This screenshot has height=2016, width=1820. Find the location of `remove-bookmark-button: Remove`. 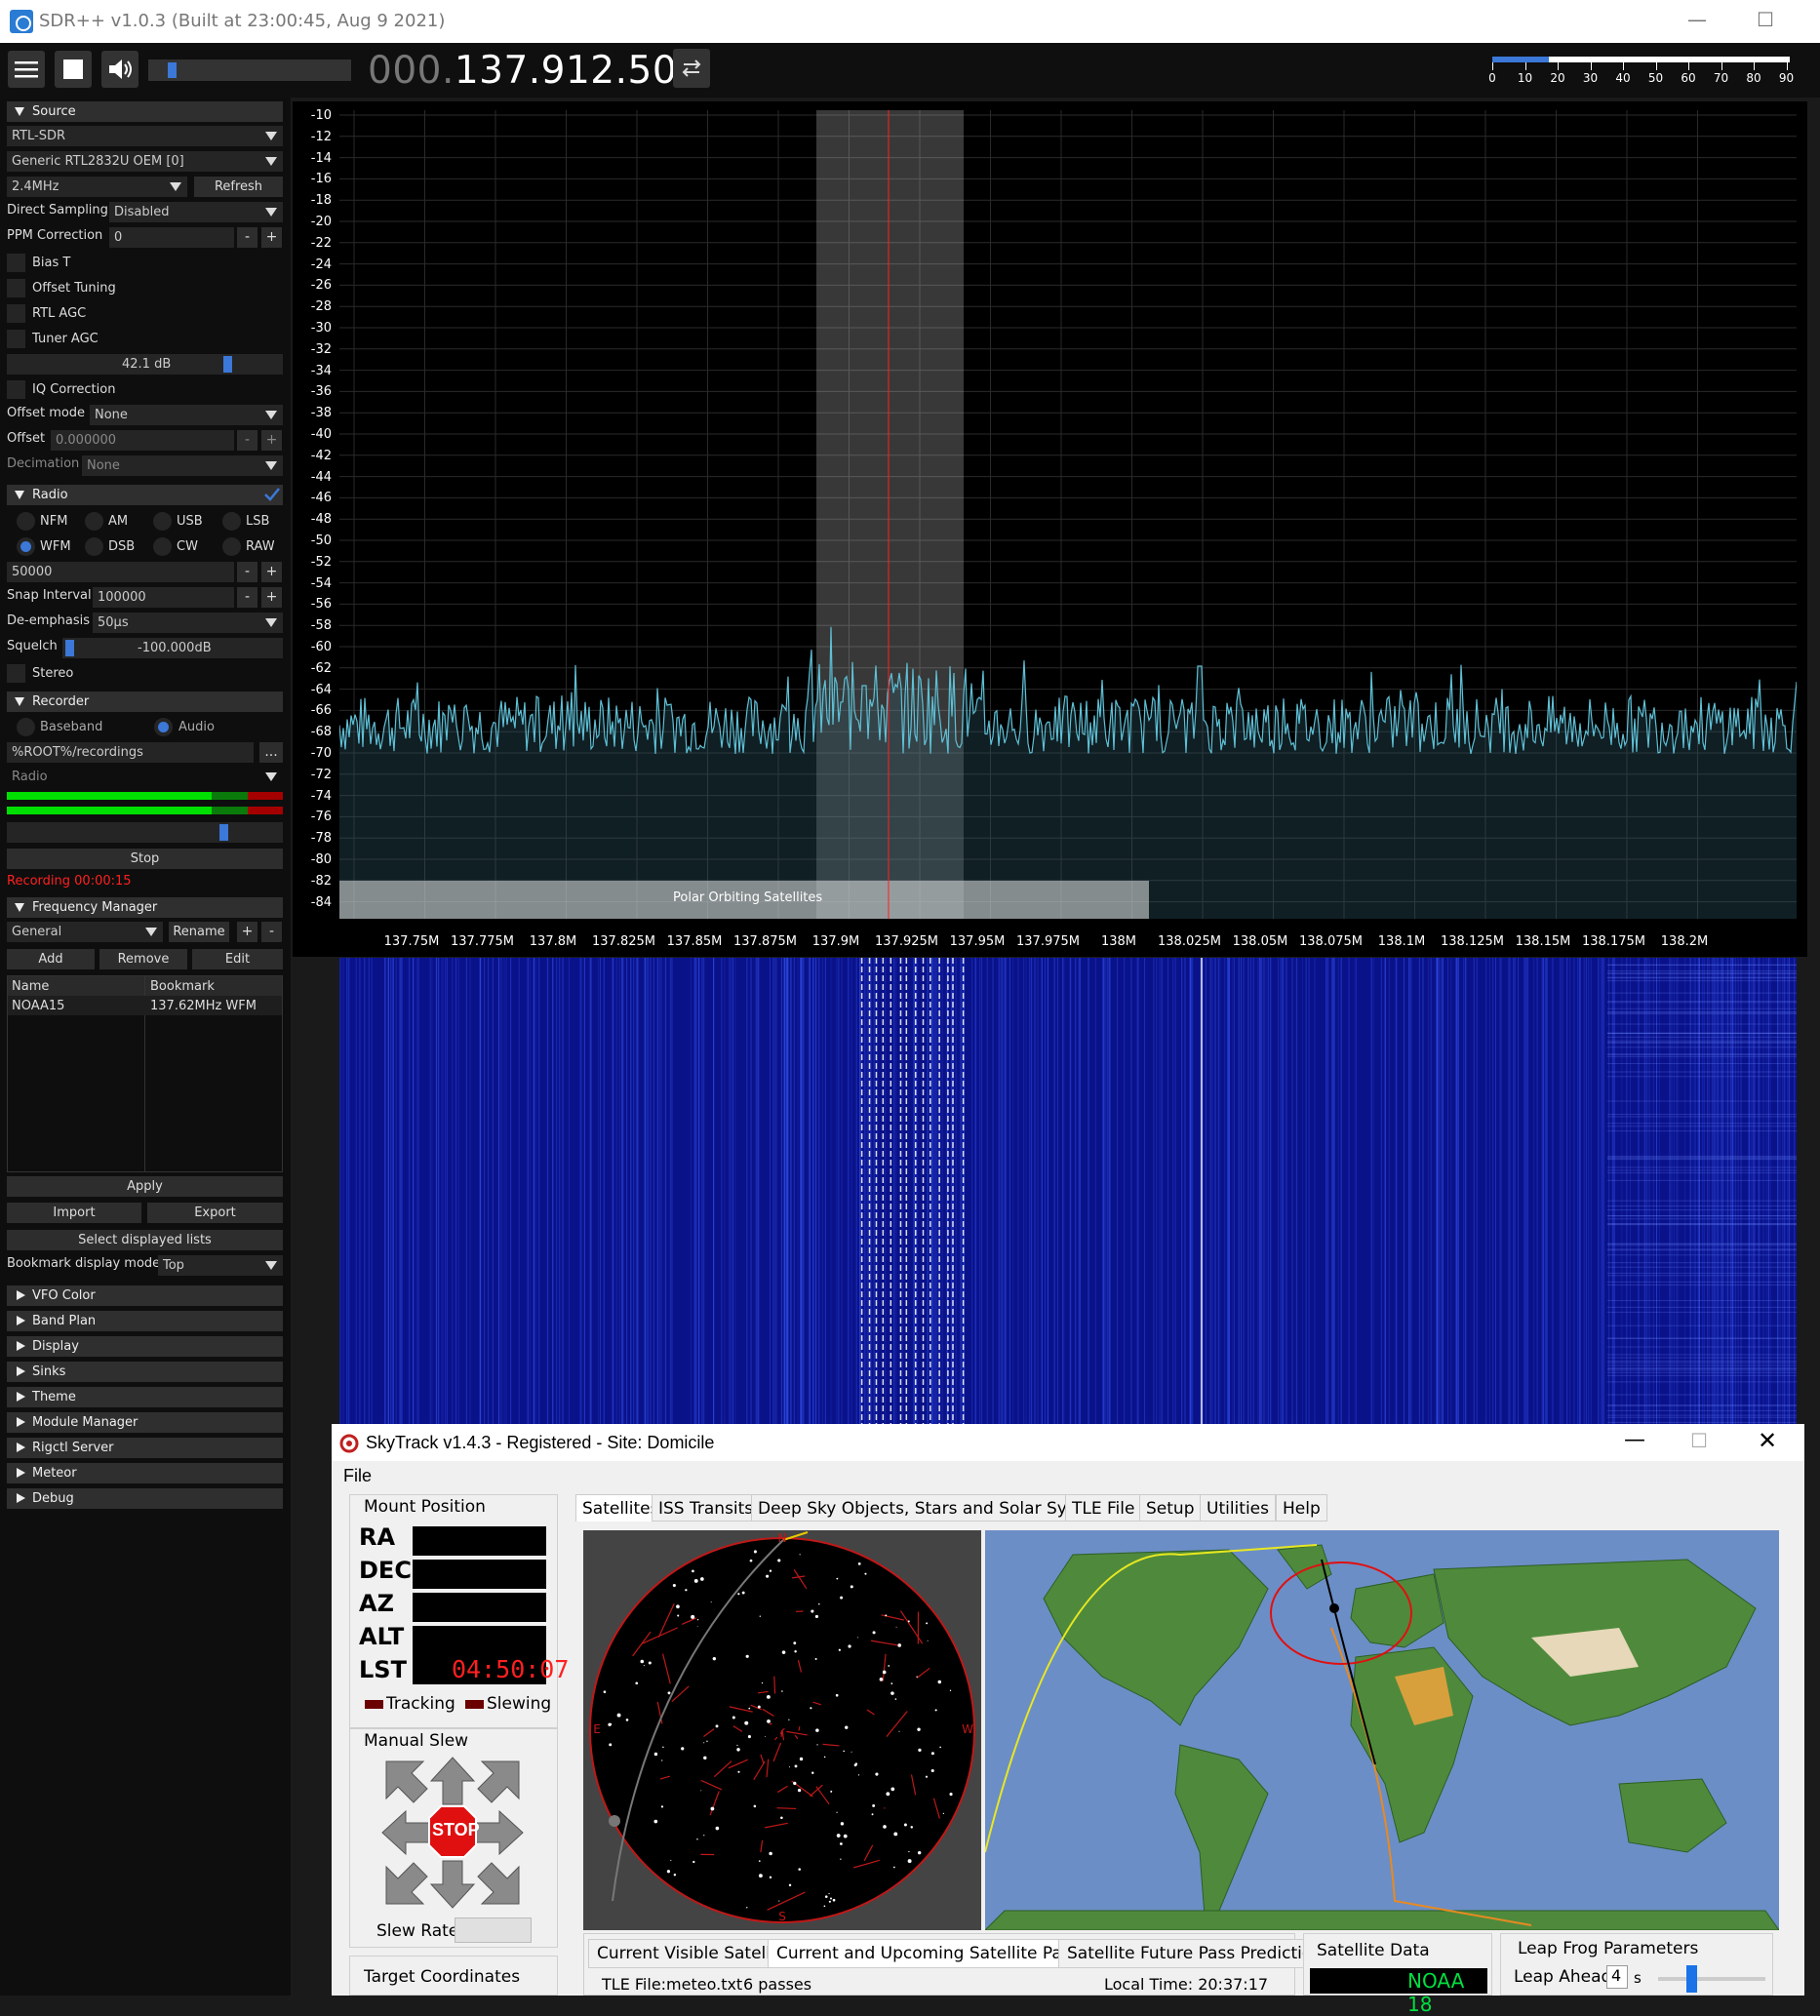

remove-bookmark-button: Remove is located at coordinates (143, 959).